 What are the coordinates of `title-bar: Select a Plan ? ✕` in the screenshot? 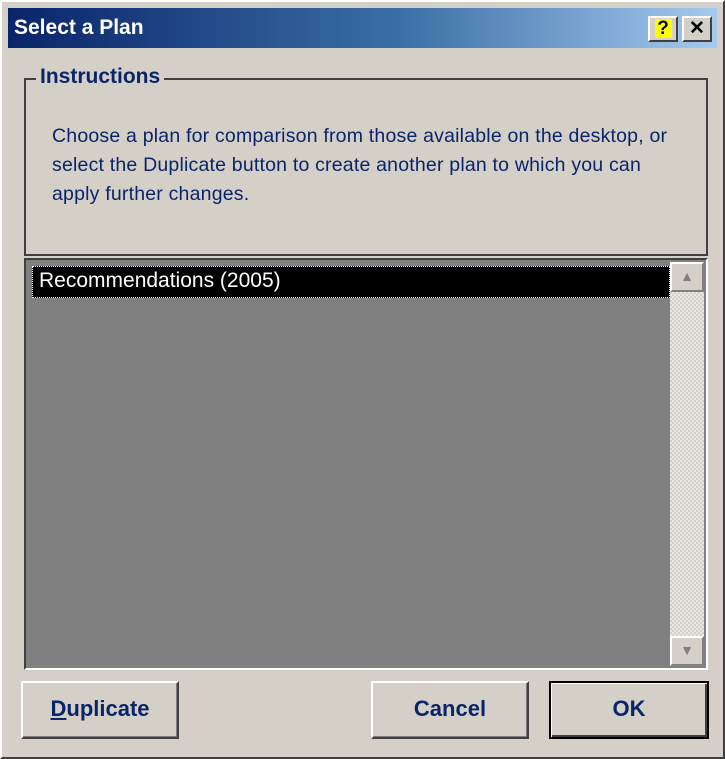 It's located at (362, 28).